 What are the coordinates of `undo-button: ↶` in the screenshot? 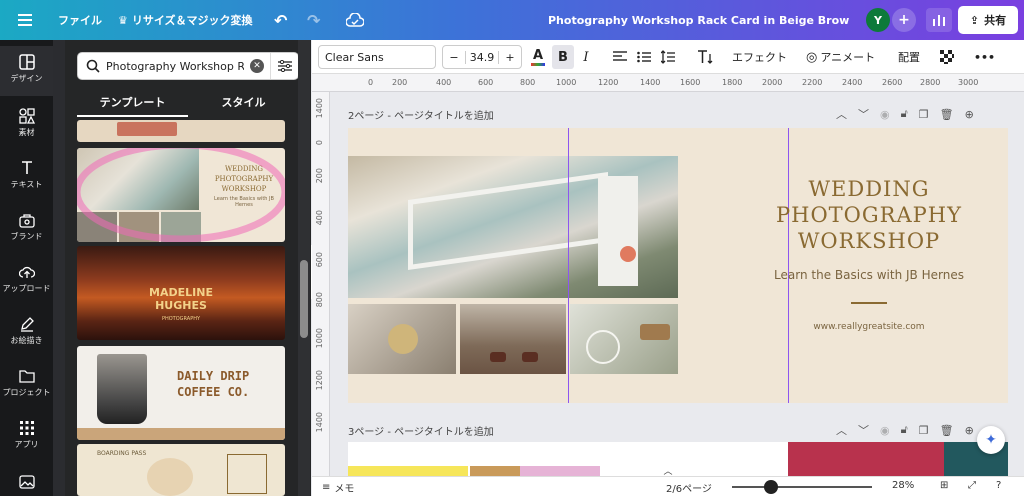 It's located at (280, 20).